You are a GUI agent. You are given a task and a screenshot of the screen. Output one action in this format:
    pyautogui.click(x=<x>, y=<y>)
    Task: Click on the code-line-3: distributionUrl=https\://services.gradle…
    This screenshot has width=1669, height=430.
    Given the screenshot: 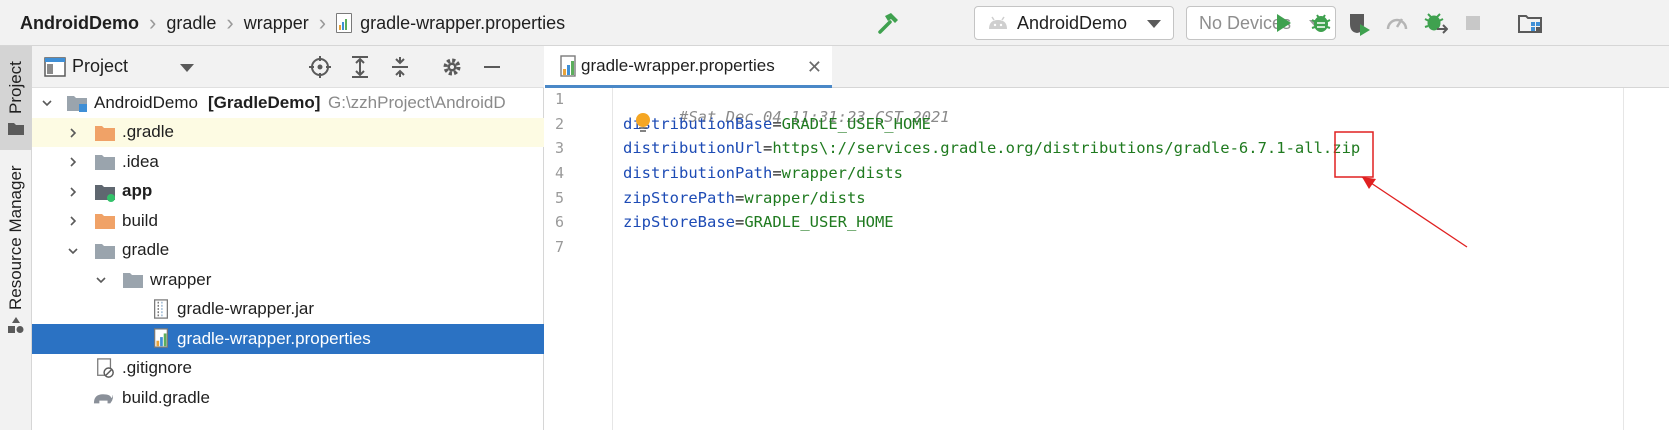 What is the action you would take?
    pyautogui.click(x=991, y=148)
    